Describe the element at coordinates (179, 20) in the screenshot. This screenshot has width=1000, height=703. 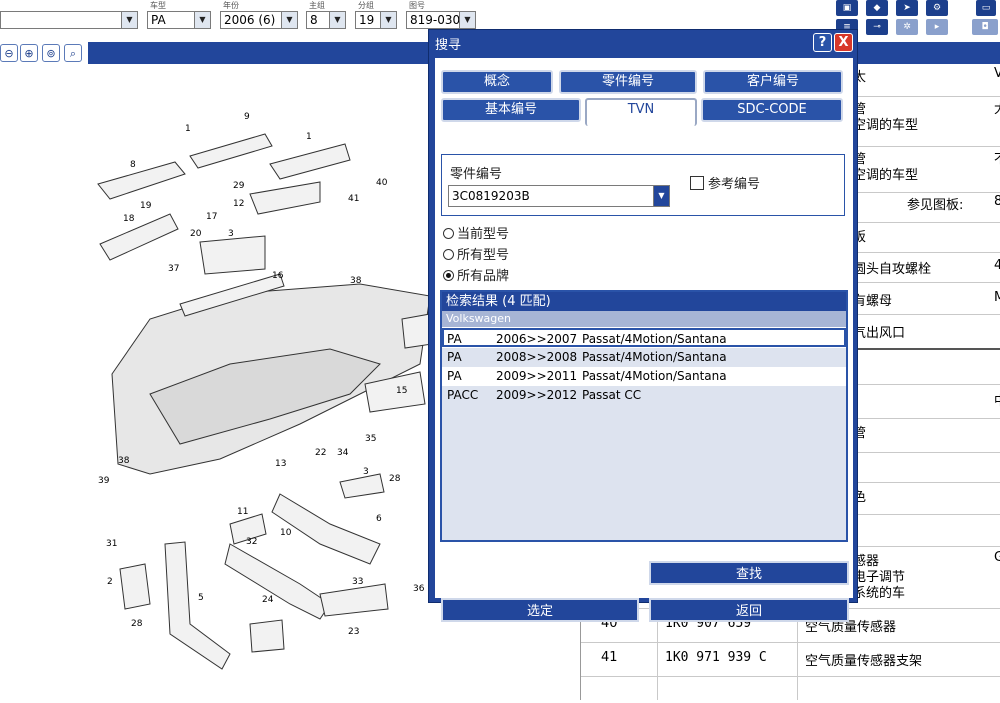
I see `model-select: PA ▼` at that location.